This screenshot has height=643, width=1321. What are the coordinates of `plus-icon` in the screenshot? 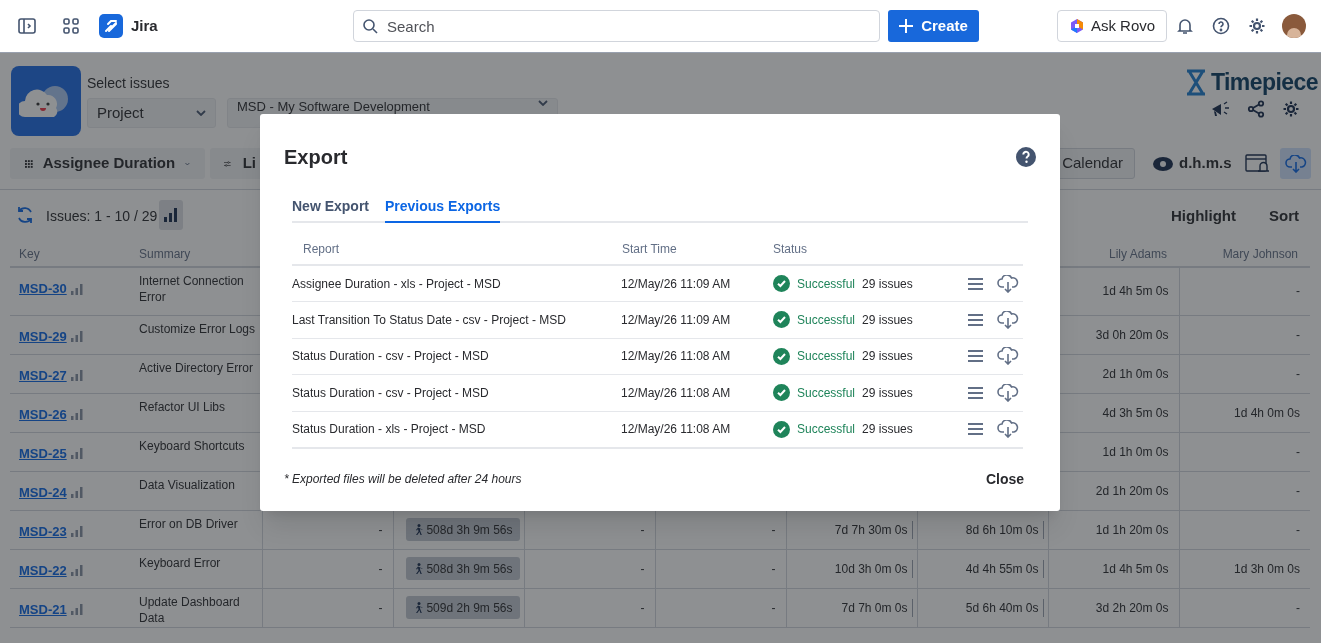 It's located at (906, 26).